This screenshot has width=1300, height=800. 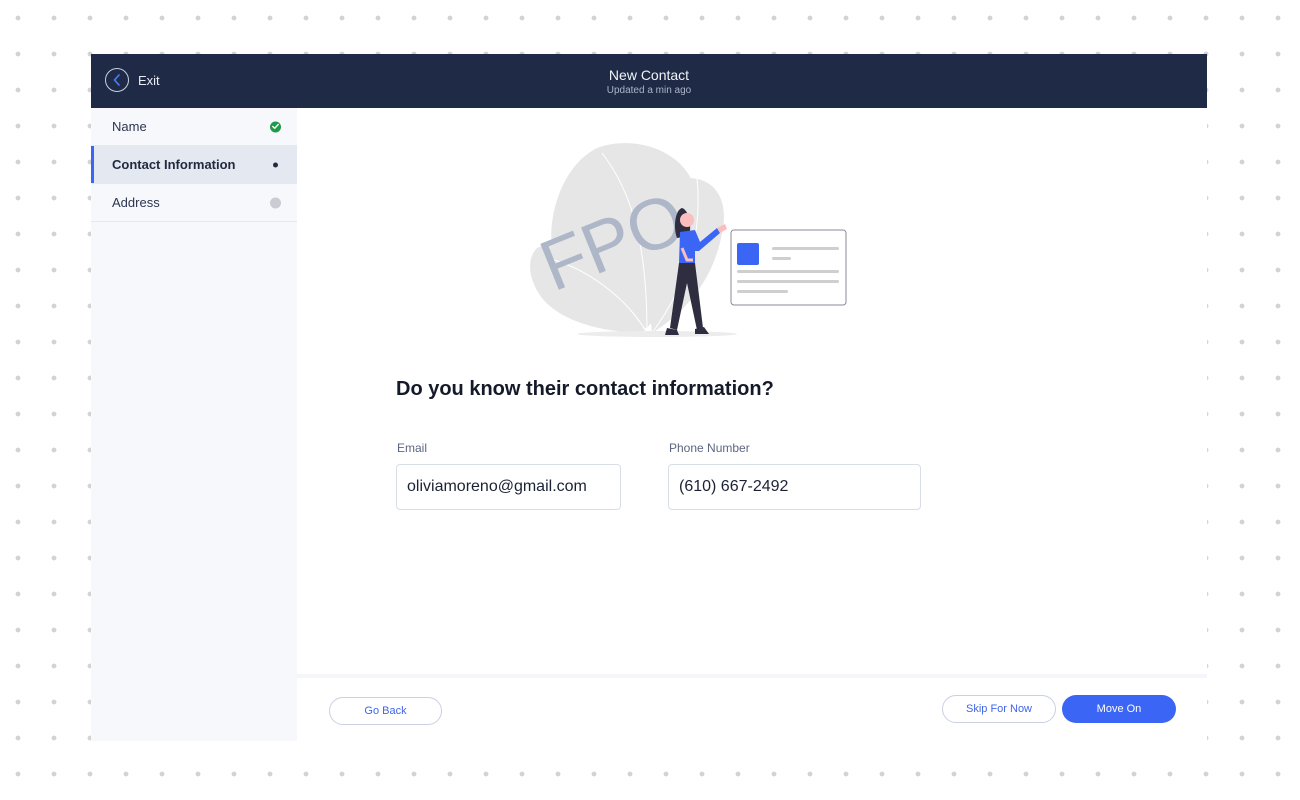 I want to click on form-question-heading: Do you know their contact information?, so click(x=585, y=389).